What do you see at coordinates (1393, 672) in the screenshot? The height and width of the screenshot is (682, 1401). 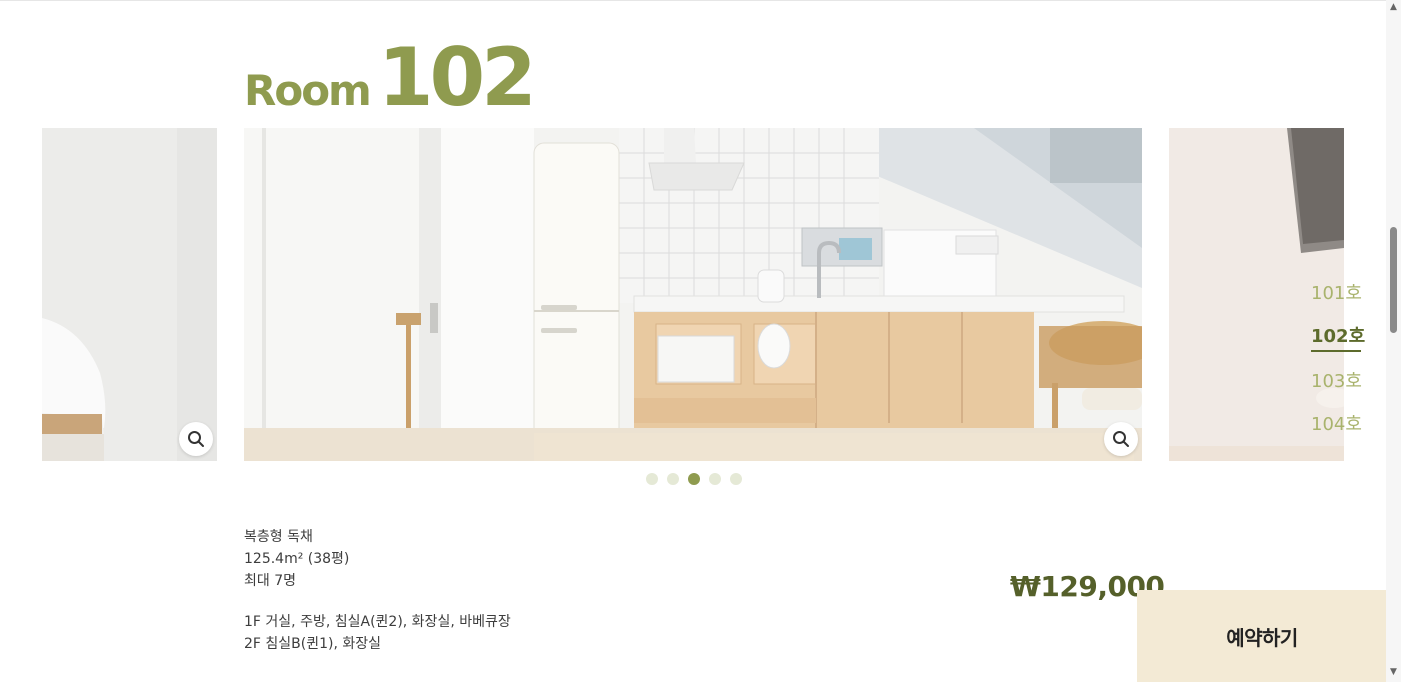 I see `scroll-down-arrow-icon: ▼` at bounding box center [1393, 672].